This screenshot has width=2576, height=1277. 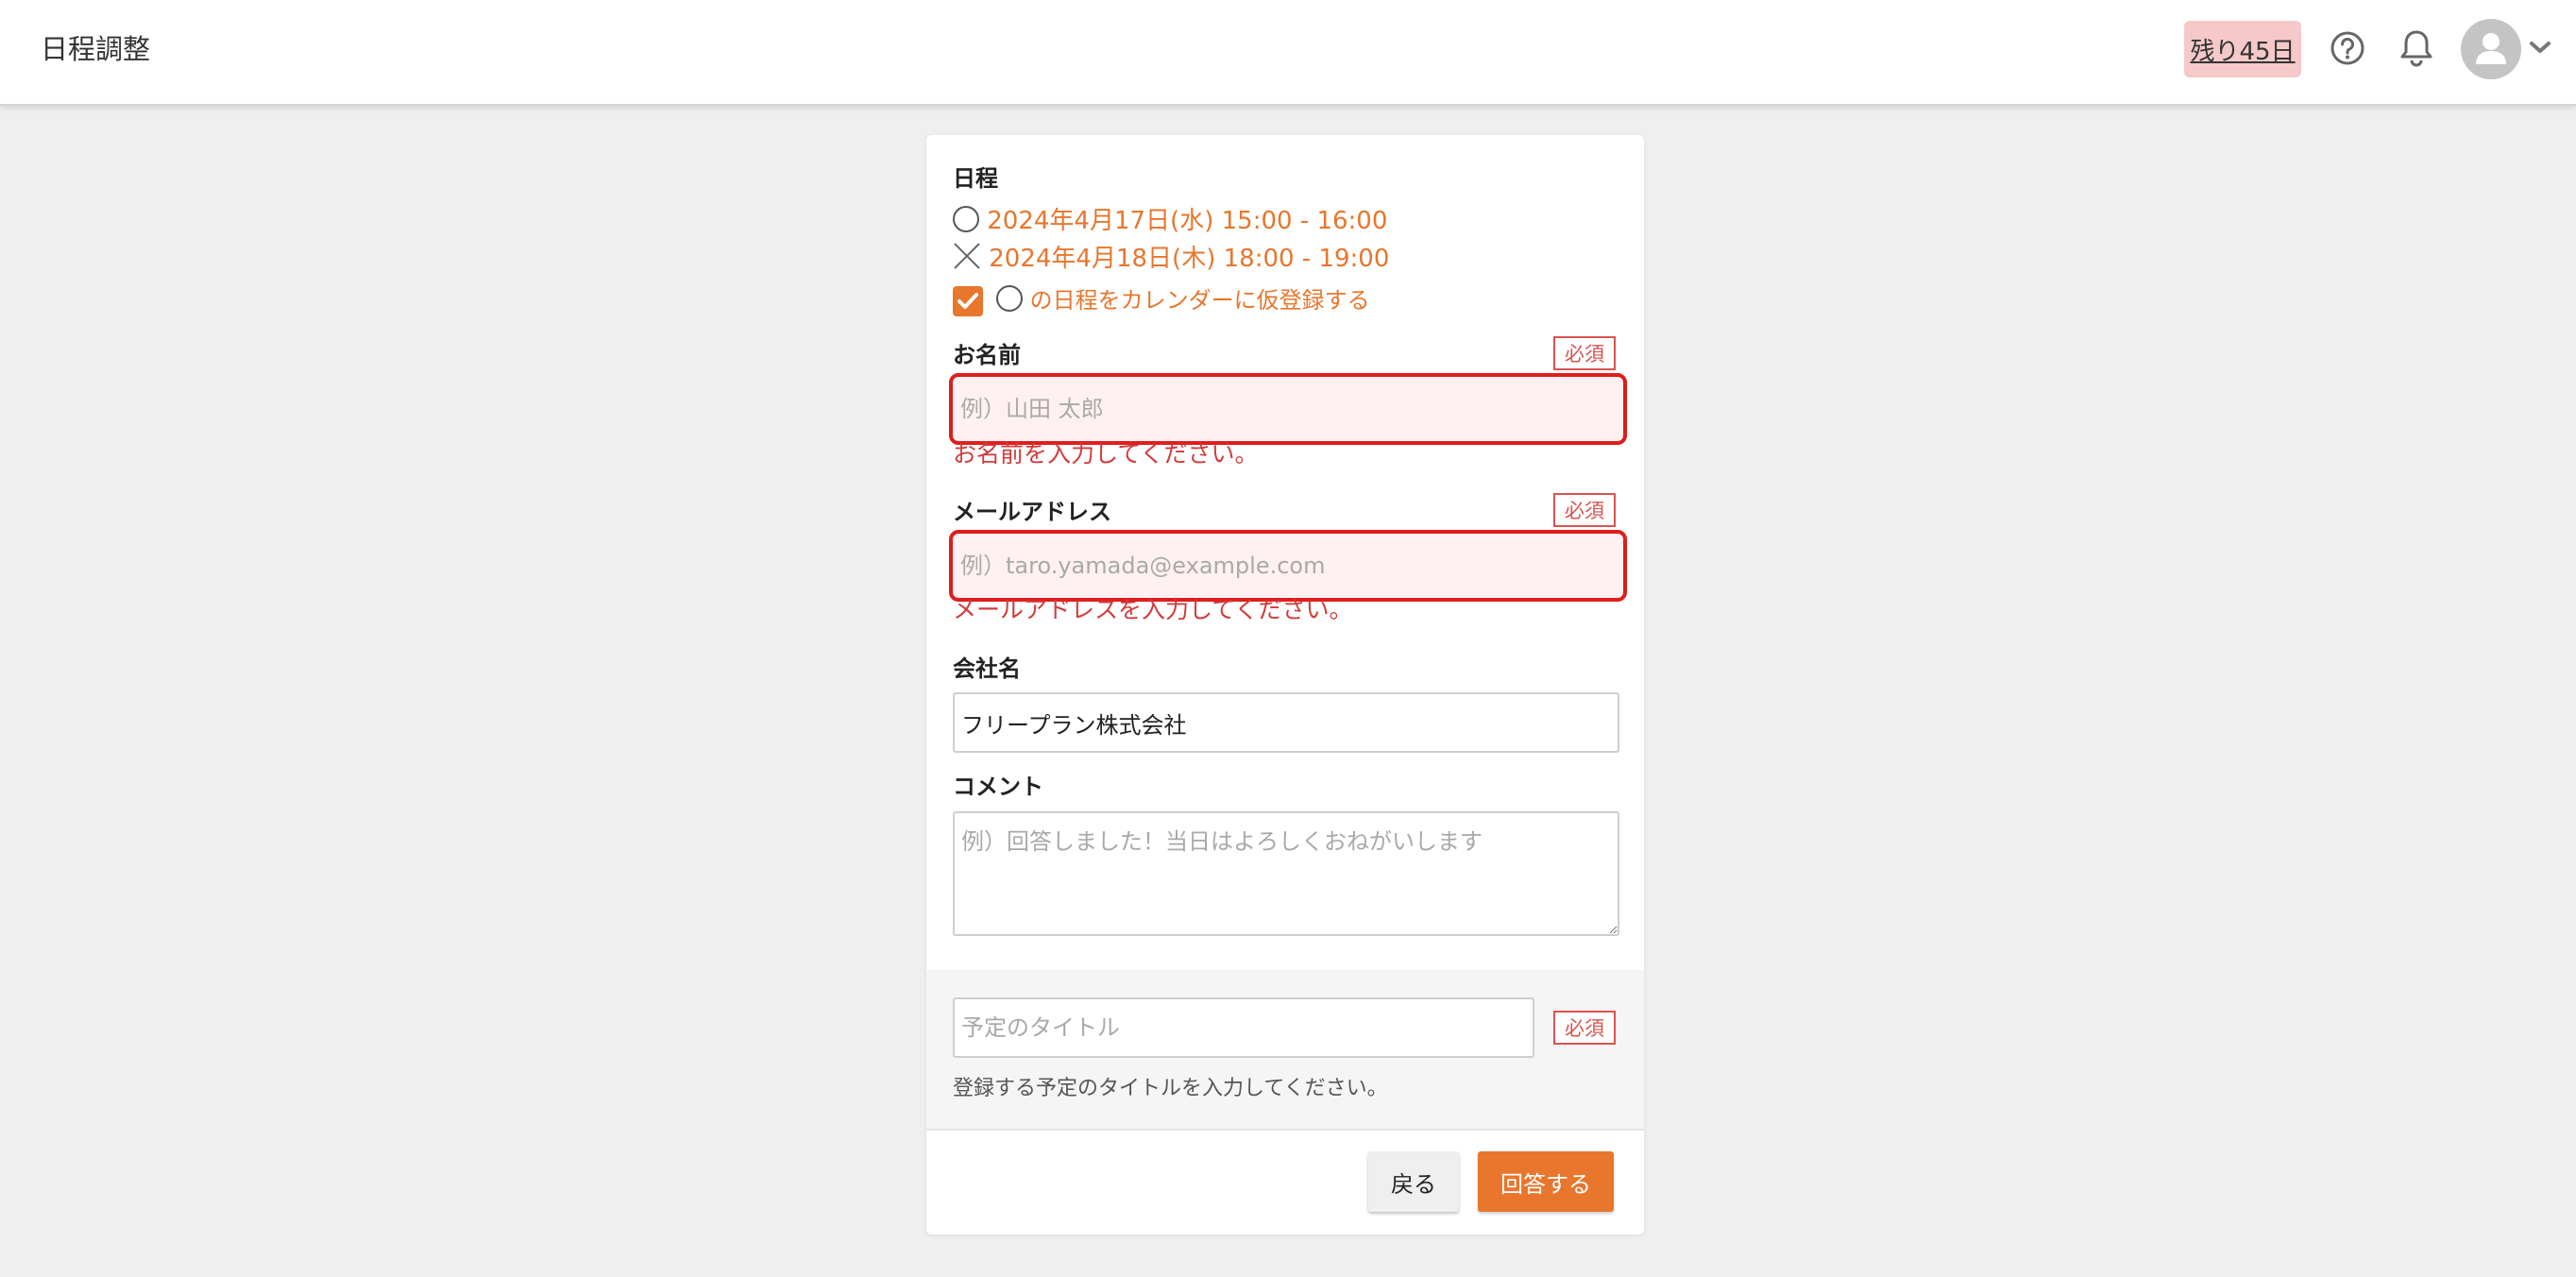 What do you see at coordinates (1584, 1028) in the screenshot?
I see `event-title-required-badge: 必須` at bounding box center [1584, 1028].